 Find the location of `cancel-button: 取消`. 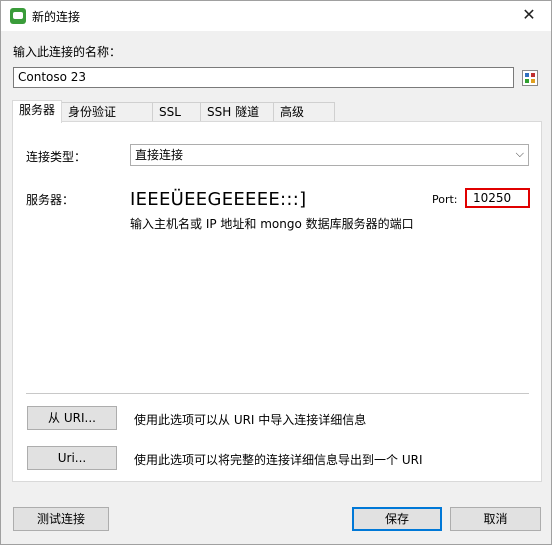

cancel-button: 取消 is located at coordinates (495, 519).